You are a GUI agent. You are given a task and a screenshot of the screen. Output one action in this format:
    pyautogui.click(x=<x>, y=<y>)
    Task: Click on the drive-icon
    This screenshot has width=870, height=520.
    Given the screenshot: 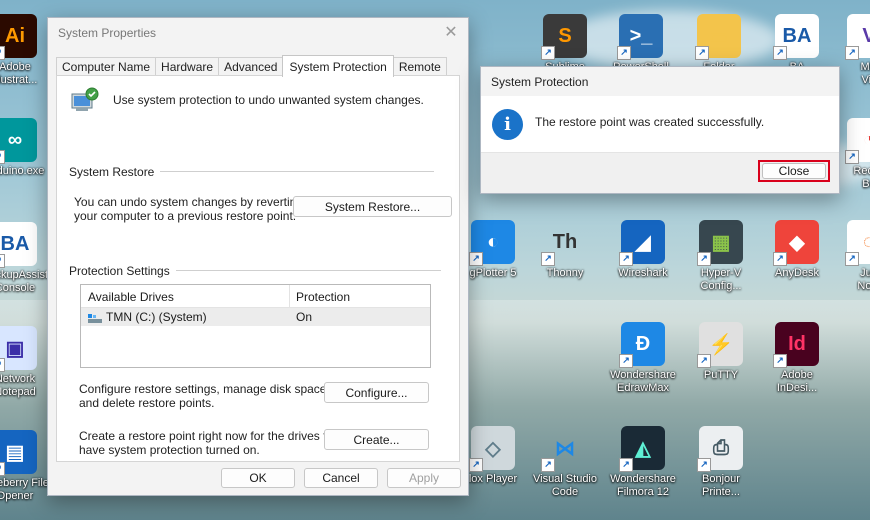 What is the action you would take?
    pyautogui.click(x=95, y=317)
    